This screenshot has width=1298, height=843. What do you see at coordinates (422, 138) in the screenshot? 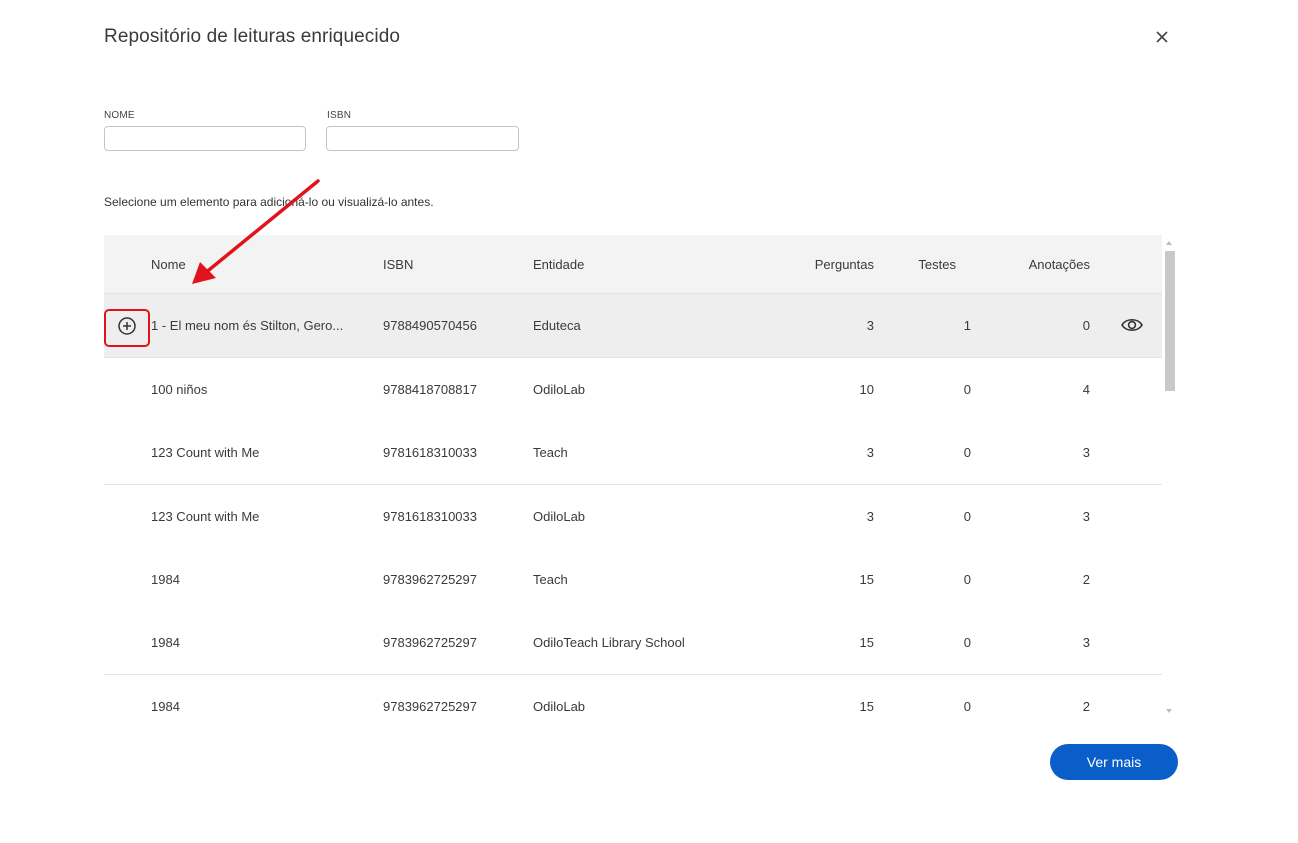
I see `isbn-filter-input` at bounding box center [422, 138].